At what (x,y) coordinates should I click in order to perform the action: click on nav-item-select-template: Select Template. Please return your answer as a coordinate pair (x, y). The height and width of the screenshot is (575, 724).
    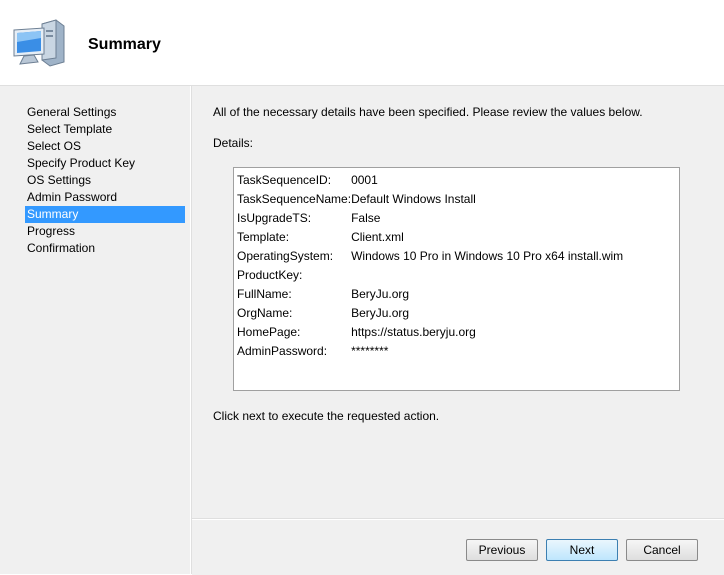
    Looking at the image, I should click on (105, 129).